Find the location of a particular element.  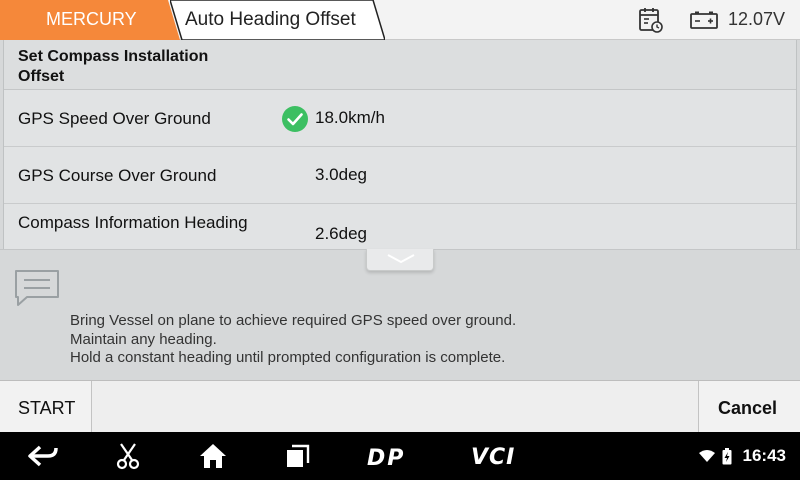

dp-label: DP is located at coordinates (386, 457).